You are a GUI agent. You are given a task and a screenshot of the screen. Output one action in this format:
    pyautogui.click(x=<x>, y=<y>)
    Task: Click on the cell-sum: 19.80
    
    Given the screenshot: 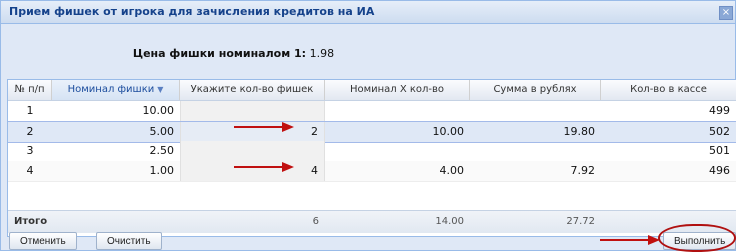 What is the action you would take?
    pyautogui.click(x=579, y=131)
    